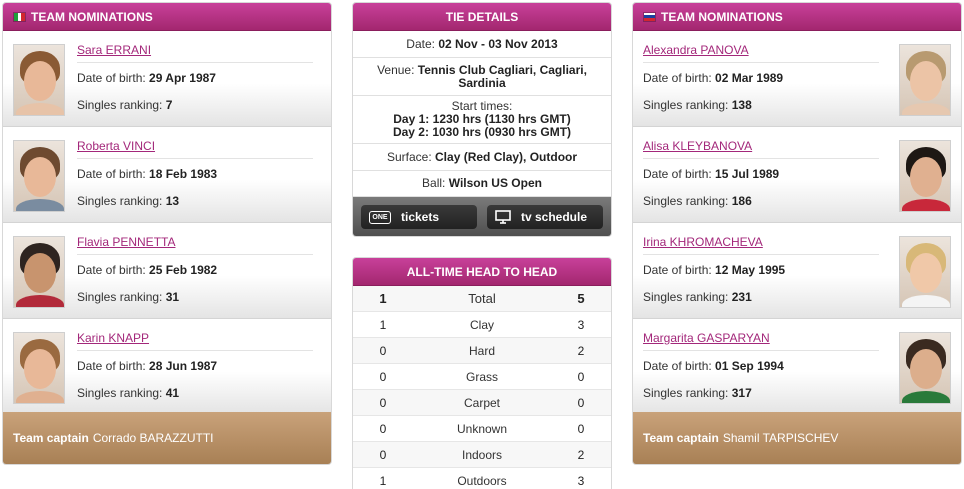  Describe the element at coordinates (697, 146) in the screenshot. I see `player-name-link: Alisa KLEYBANOVA` at that location.